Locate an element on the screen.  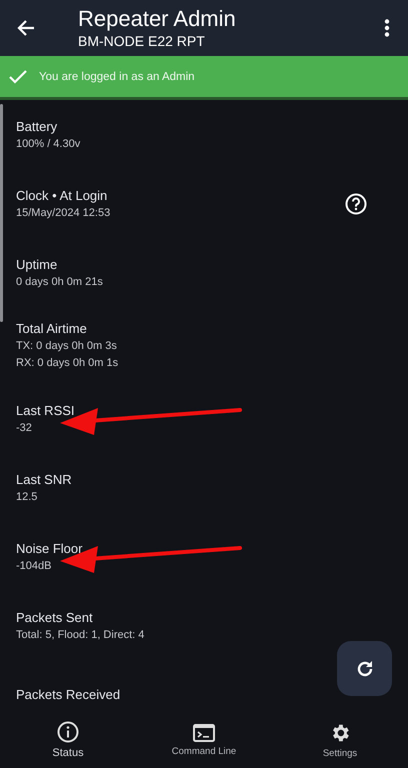
stat-value: 15/May/2024 12:53 is located at coordinates (63, 213).